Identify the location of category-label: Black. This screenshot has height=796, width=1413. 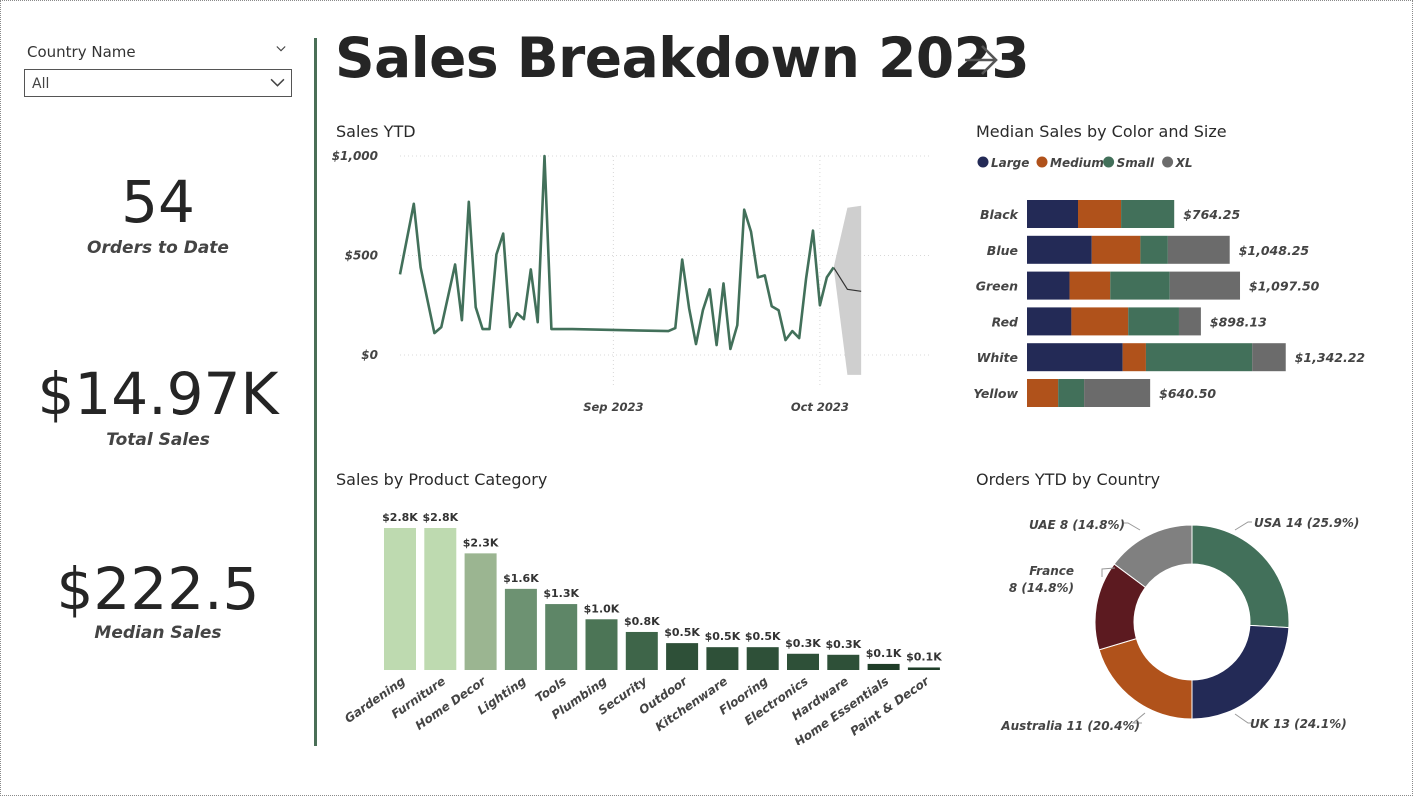
(999, 214).